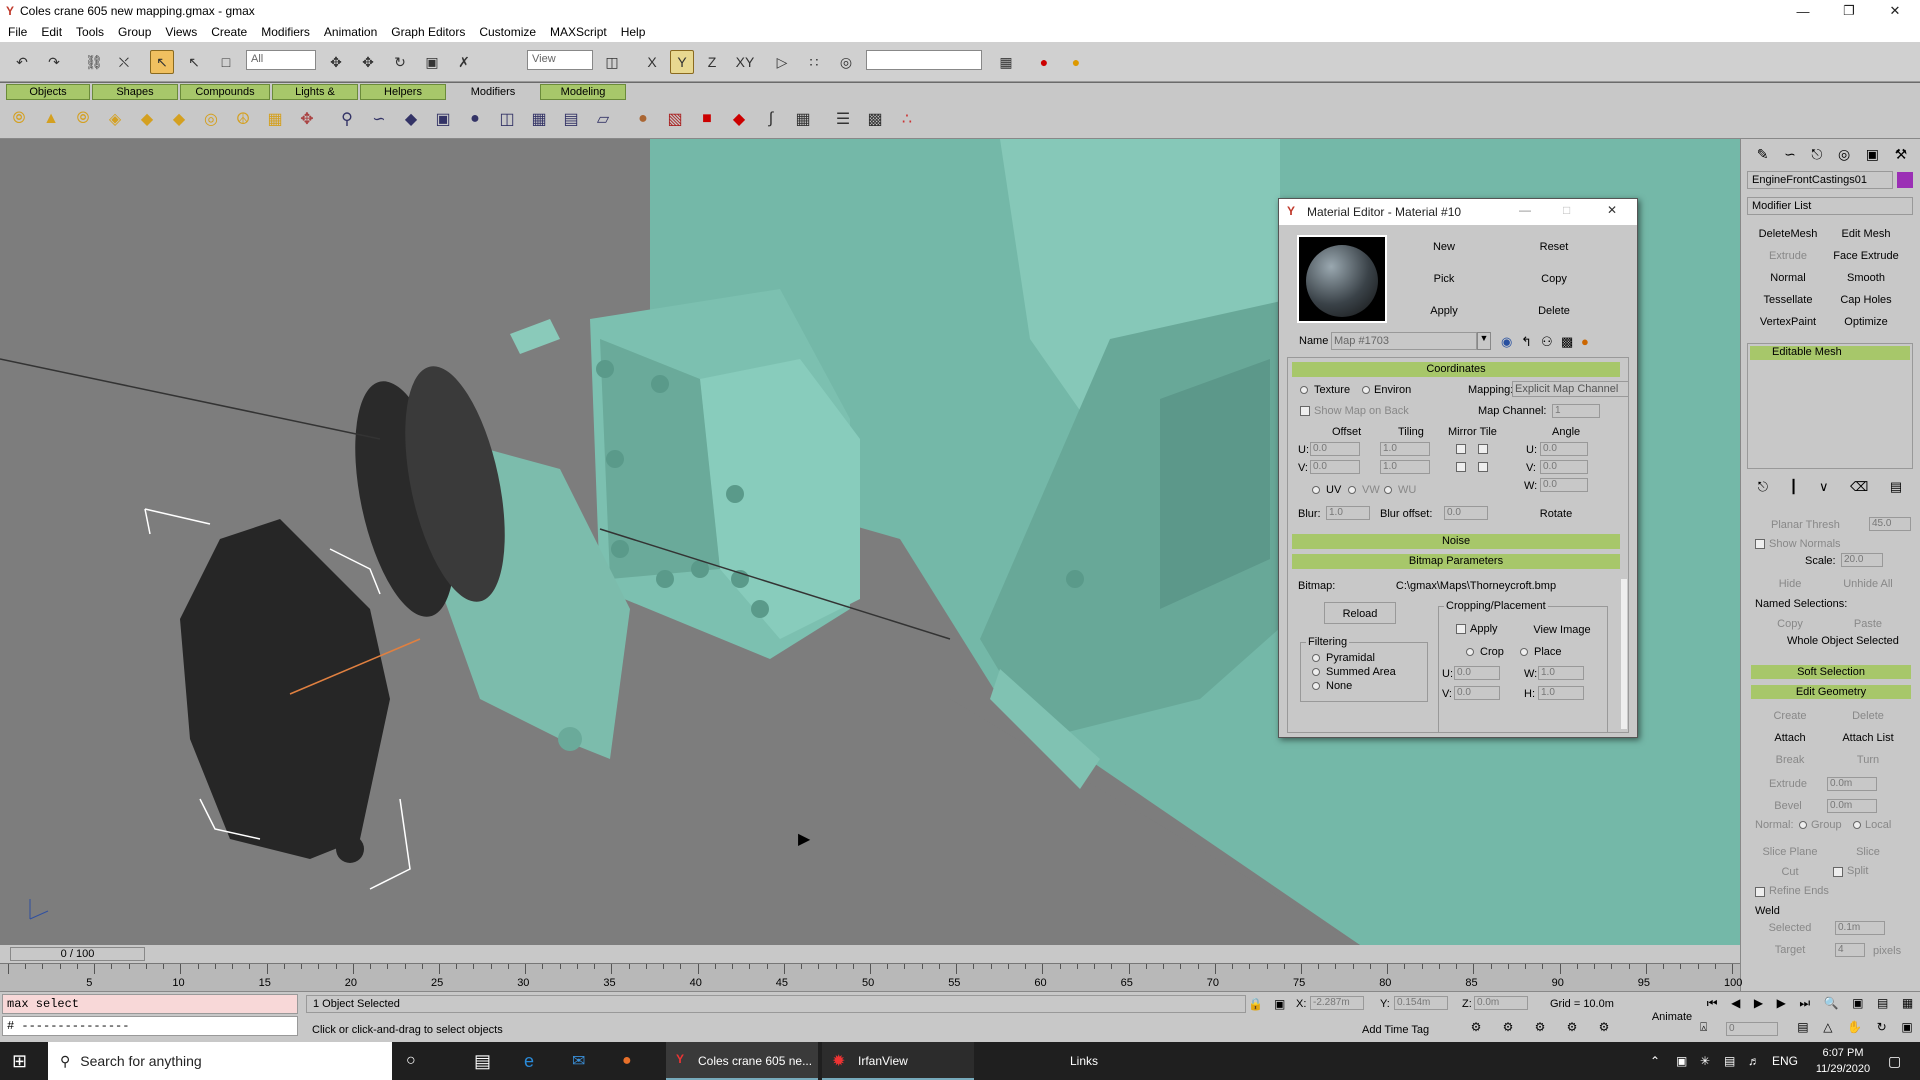 This screenshot has width=1920, height=1080. What do you see at coordinates (1820, 180) in the screenshot?
I see `object-name-field: EngineFrontCastings01` at bounding box center [1820, 180].